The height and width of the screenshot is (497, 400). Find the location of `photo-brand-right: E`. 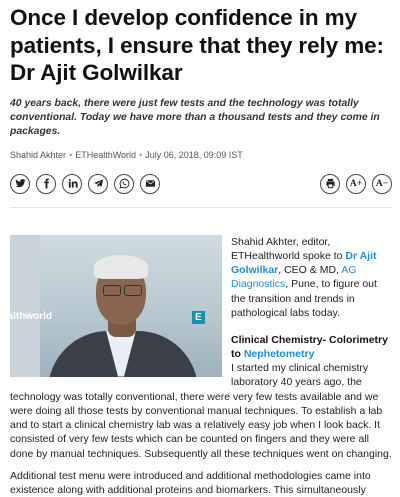

photo-brand-right: E is located at coordinates (198, 317).